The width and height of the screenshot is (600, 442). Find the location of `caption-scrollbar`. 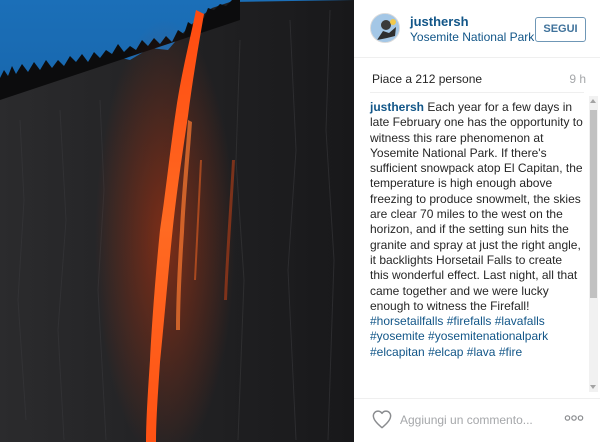

caption-scrollbar is located at coordinates (593, 244).